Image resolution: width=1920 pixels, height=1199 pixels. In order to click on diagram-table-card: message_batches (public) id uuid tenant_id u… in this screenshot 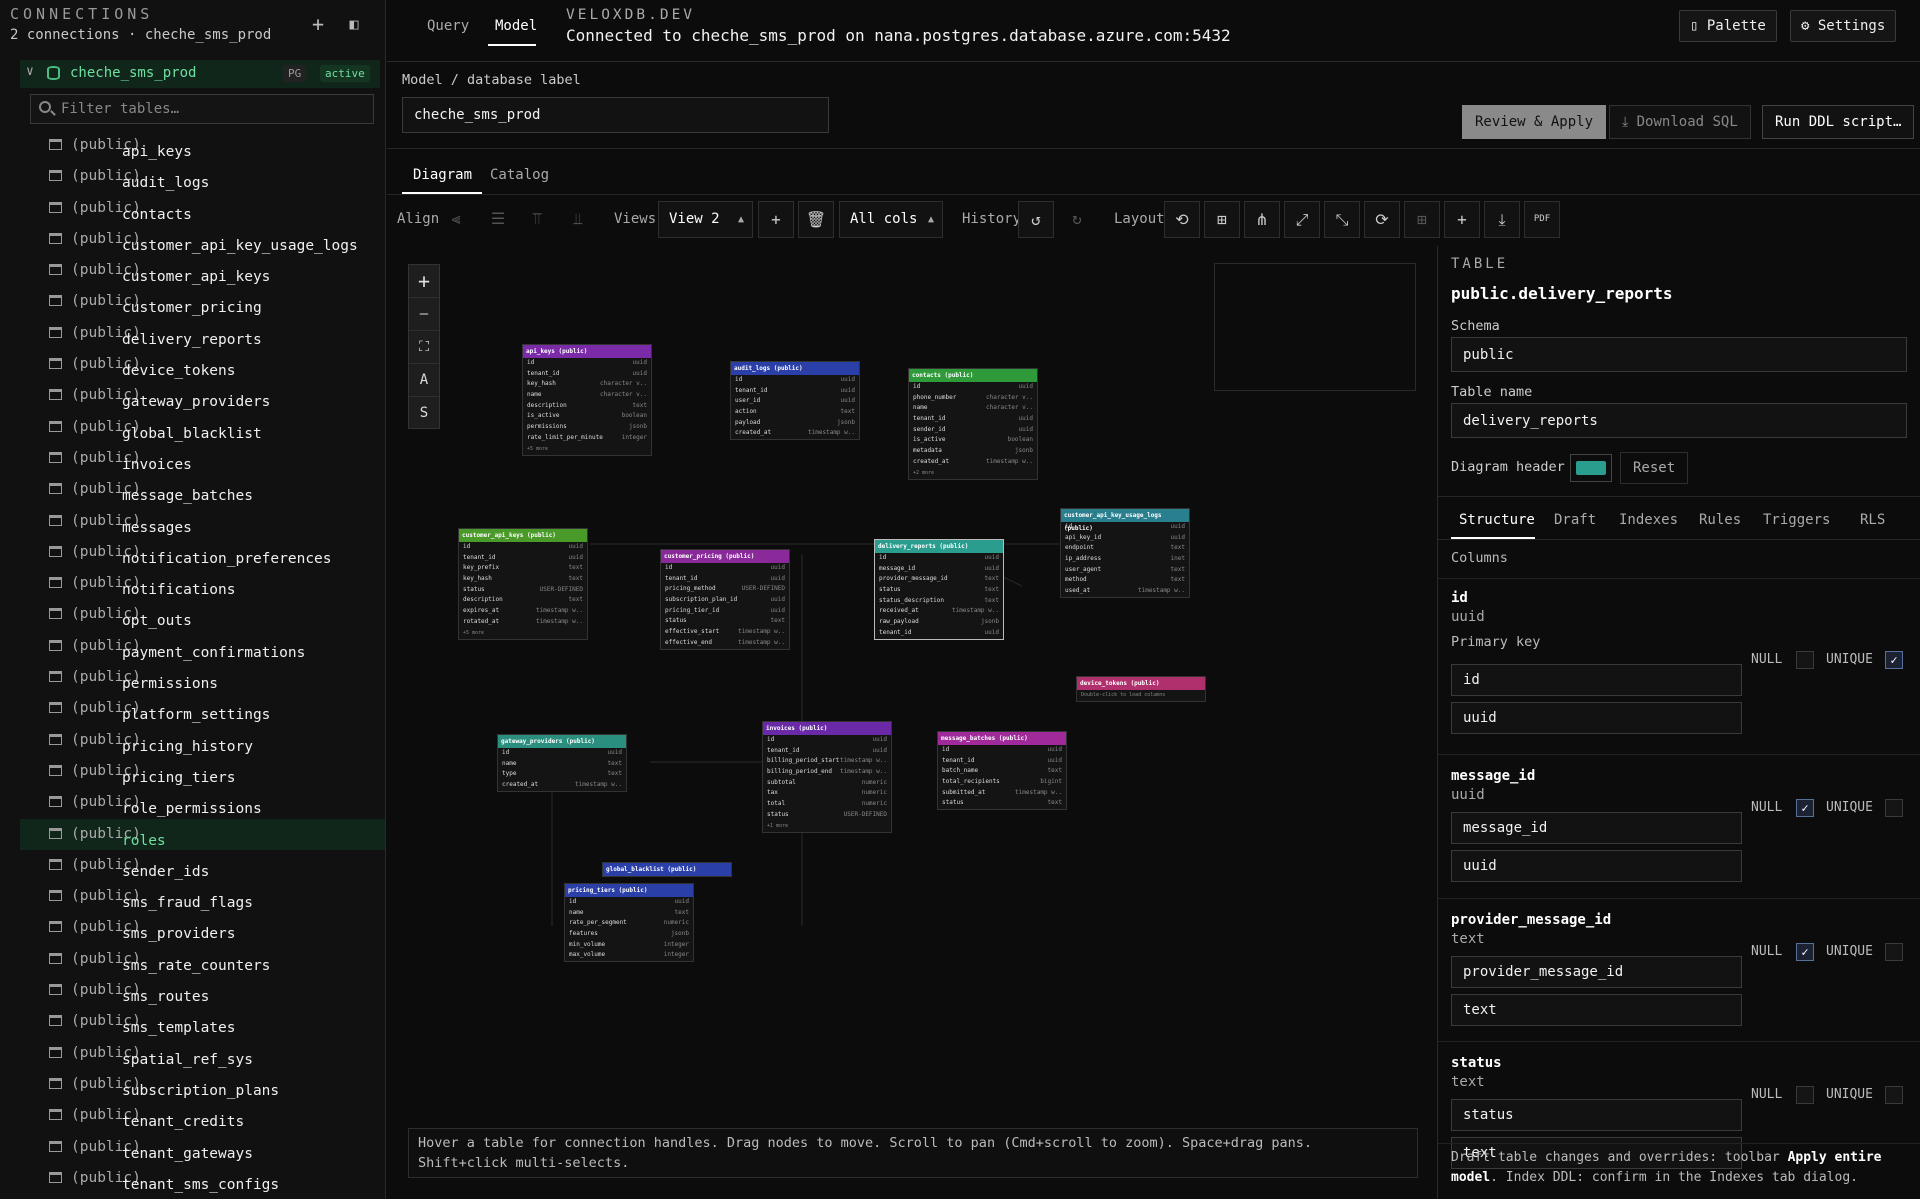, I will do `click(1002, 771)`.